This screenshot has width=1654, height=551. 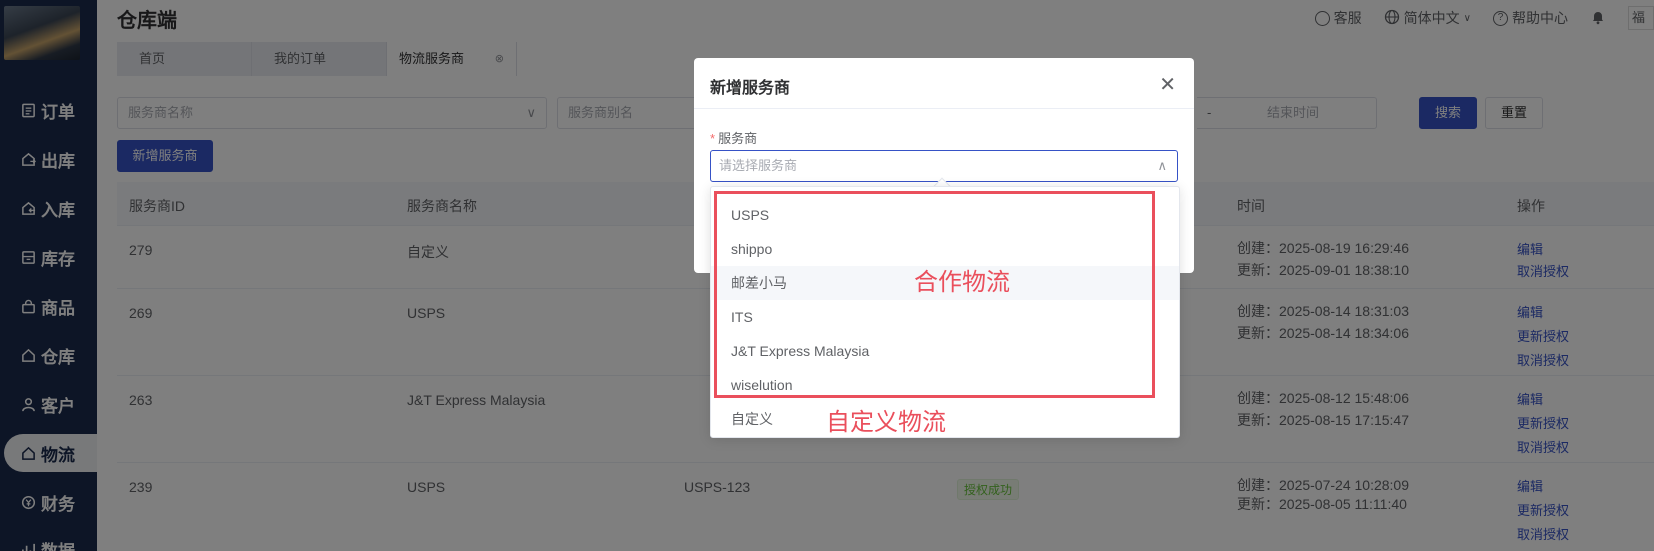 What do you see at coordinates (750, 88) in the screenshot?
I see `dialog-title: 新增服务商` at bounding box center [750, 88].